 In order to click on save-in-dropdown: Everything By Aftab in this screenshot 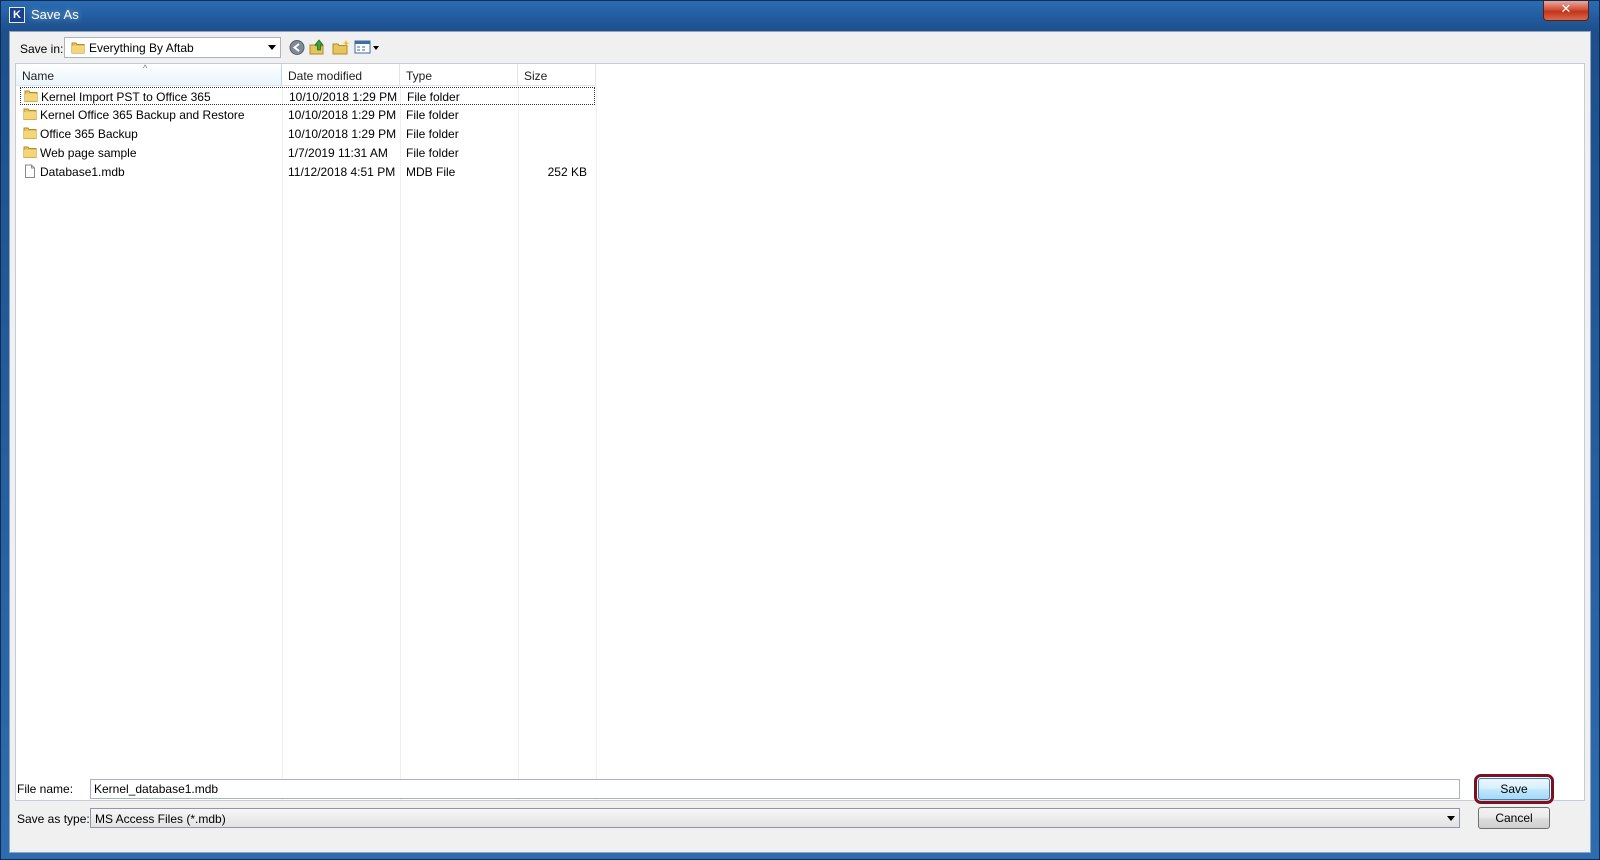, I will do `click(172, 47)`.